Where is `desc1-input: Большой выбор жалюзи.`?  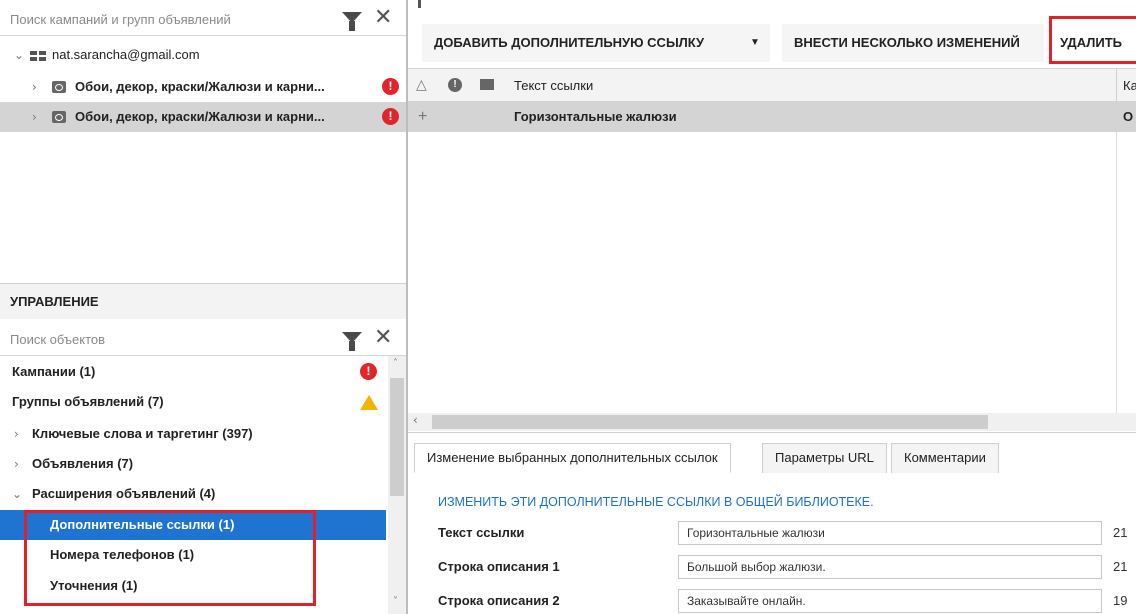
desc1-input: Большой выбор жалюзи. is located at coordinates (890, 567).